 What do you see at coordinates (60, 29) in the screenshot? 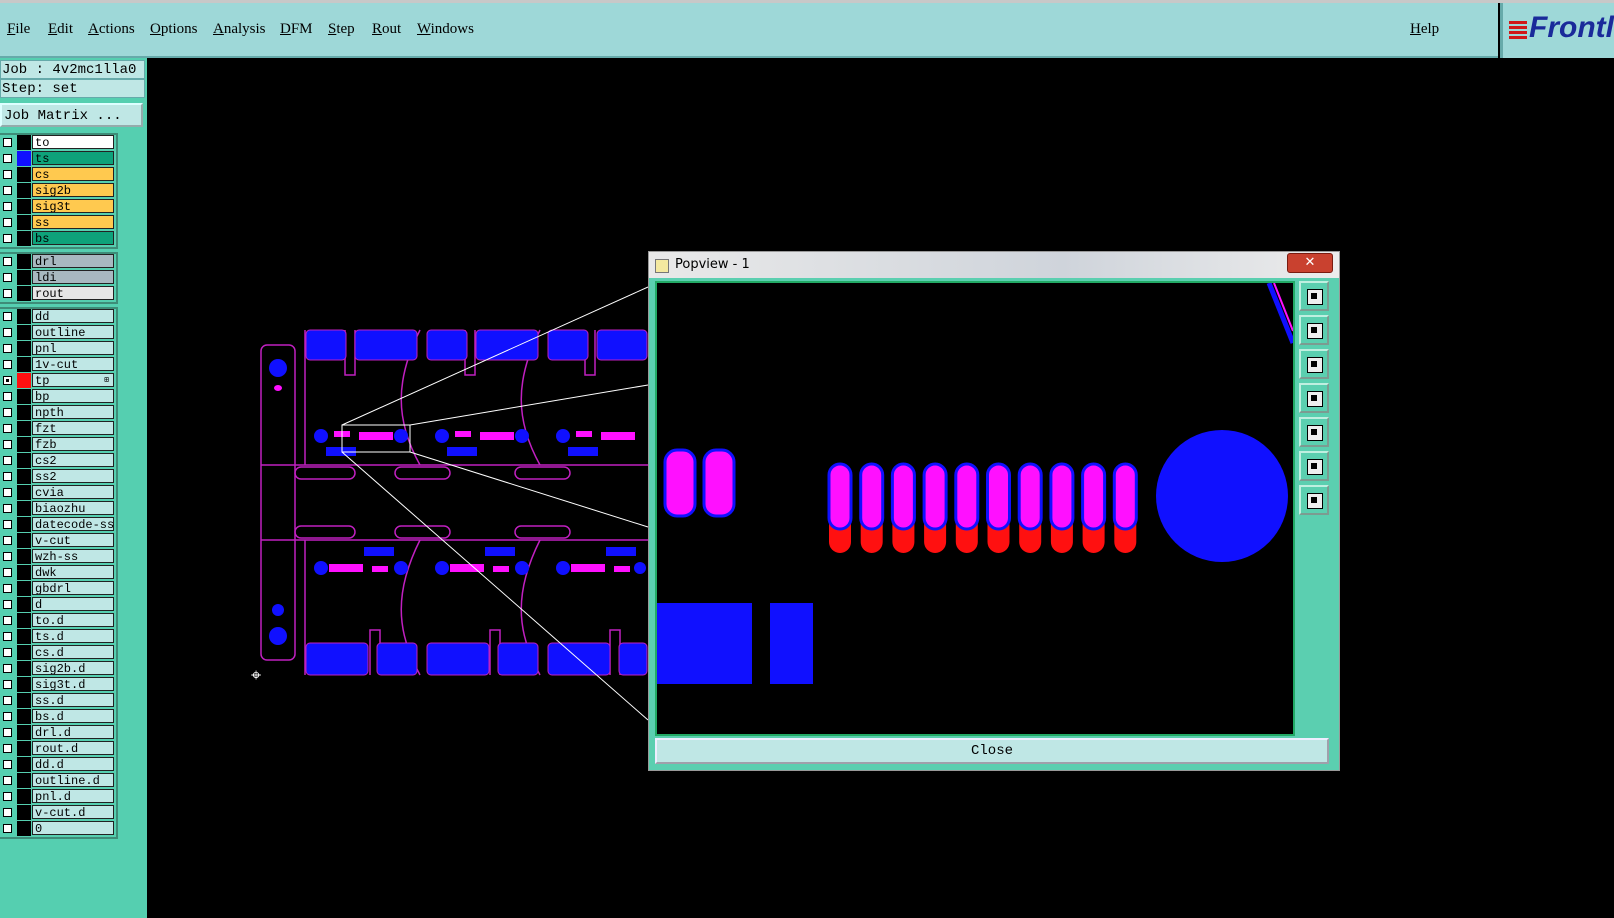
I see `menu-edit: Edit` at bounding box center [60, 29].